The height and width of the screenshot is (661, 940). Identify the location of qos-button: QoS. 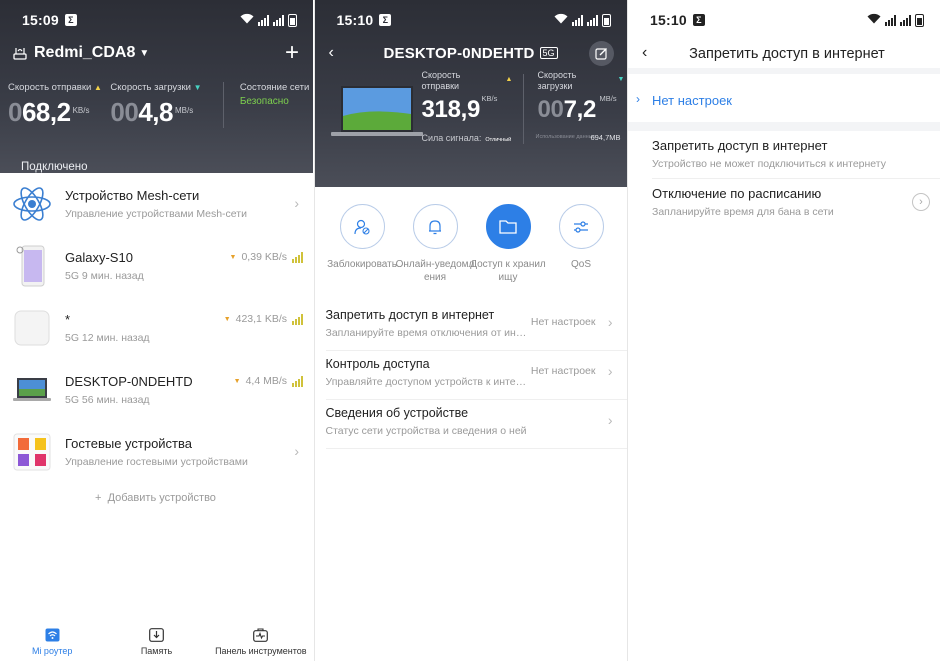
(581, 244).